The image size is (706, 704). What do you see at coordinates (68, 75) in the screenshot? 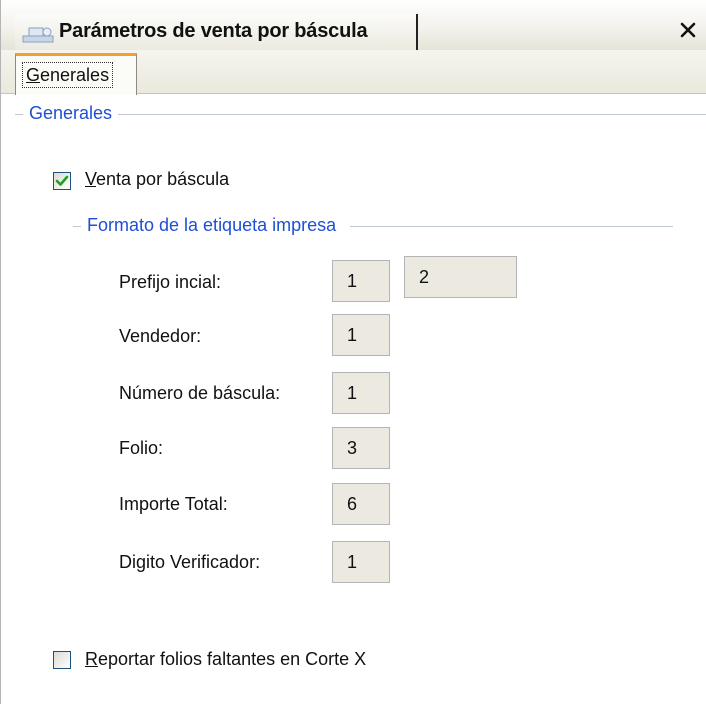
I see `tab-generales-label: Generales` at bounding box center [68, 75].